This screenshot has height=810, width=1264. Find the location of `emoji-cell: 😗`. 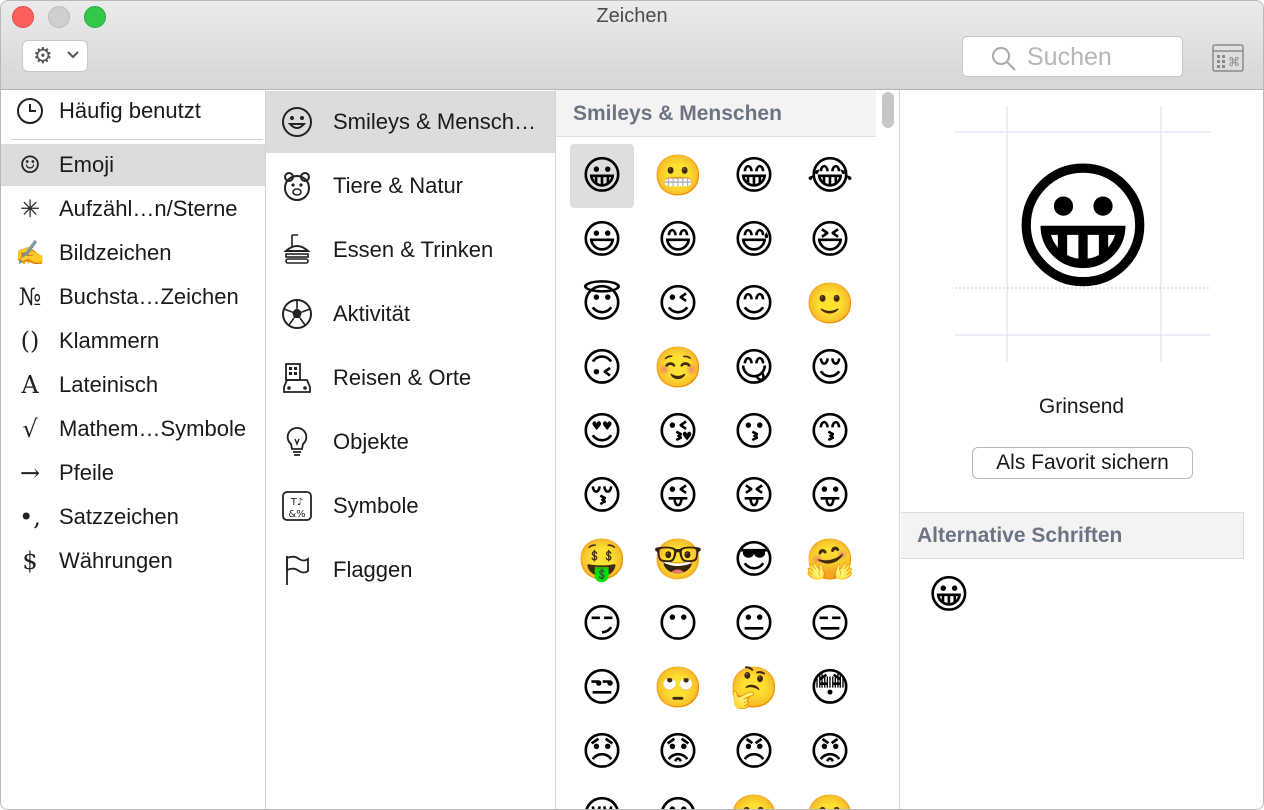

emoji-cell: 😗 is located at coordinates (754, 432).